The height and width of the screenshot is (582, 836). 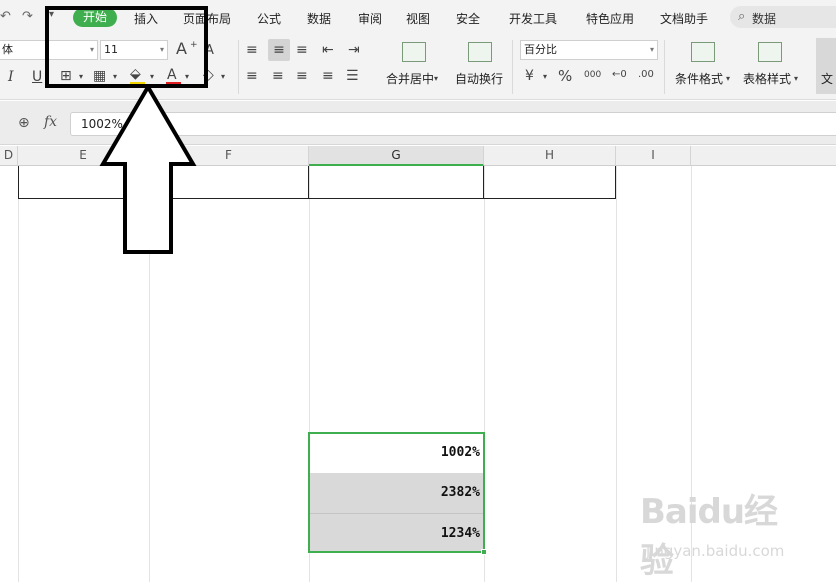 I want to click on tab-review: 审阅, so click(x=370, y=18).